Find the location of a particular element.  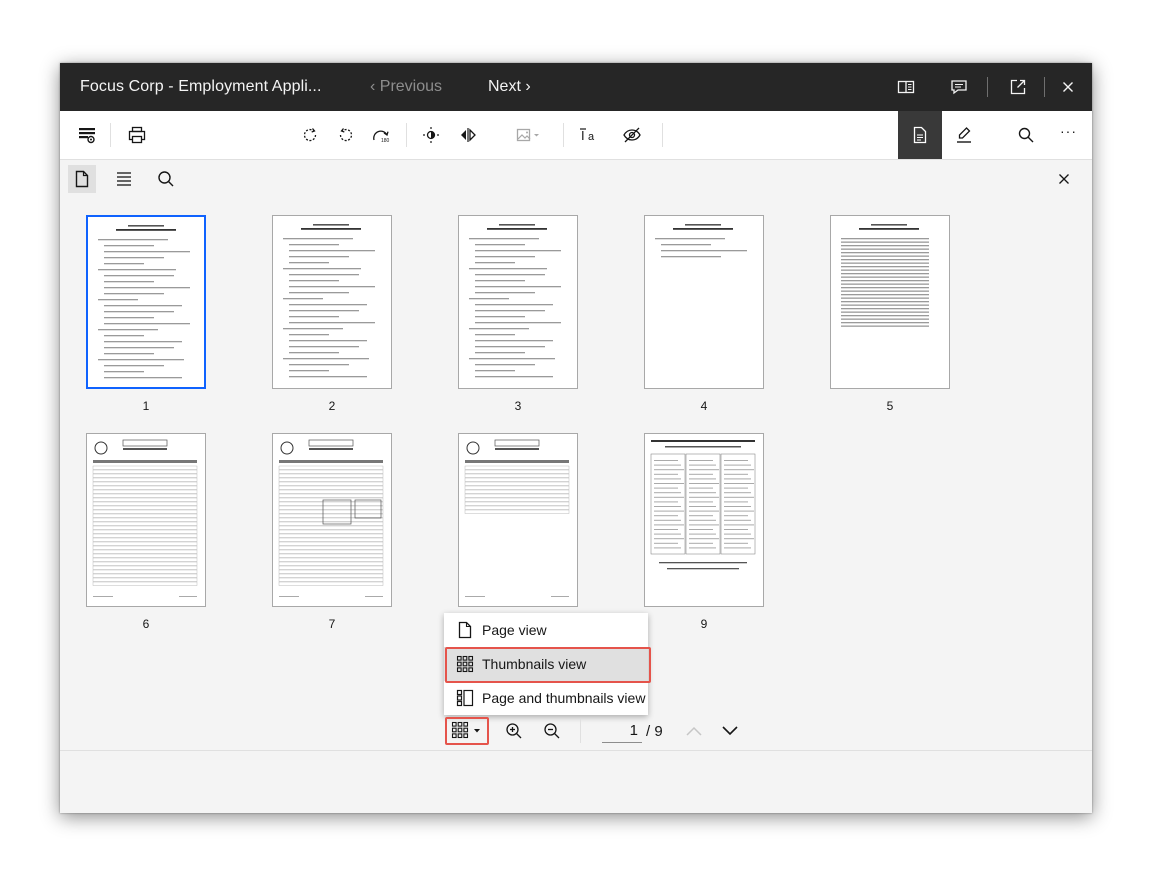

text-recognition-icon: Ia is located at coordinates (589, 135).